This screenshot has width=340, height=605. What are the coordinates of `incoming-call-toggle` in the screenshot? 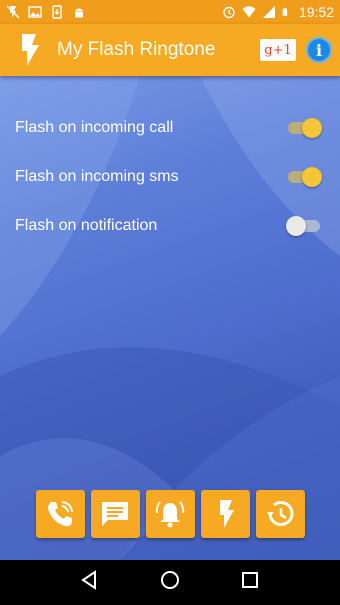 It's located at (304, 128).